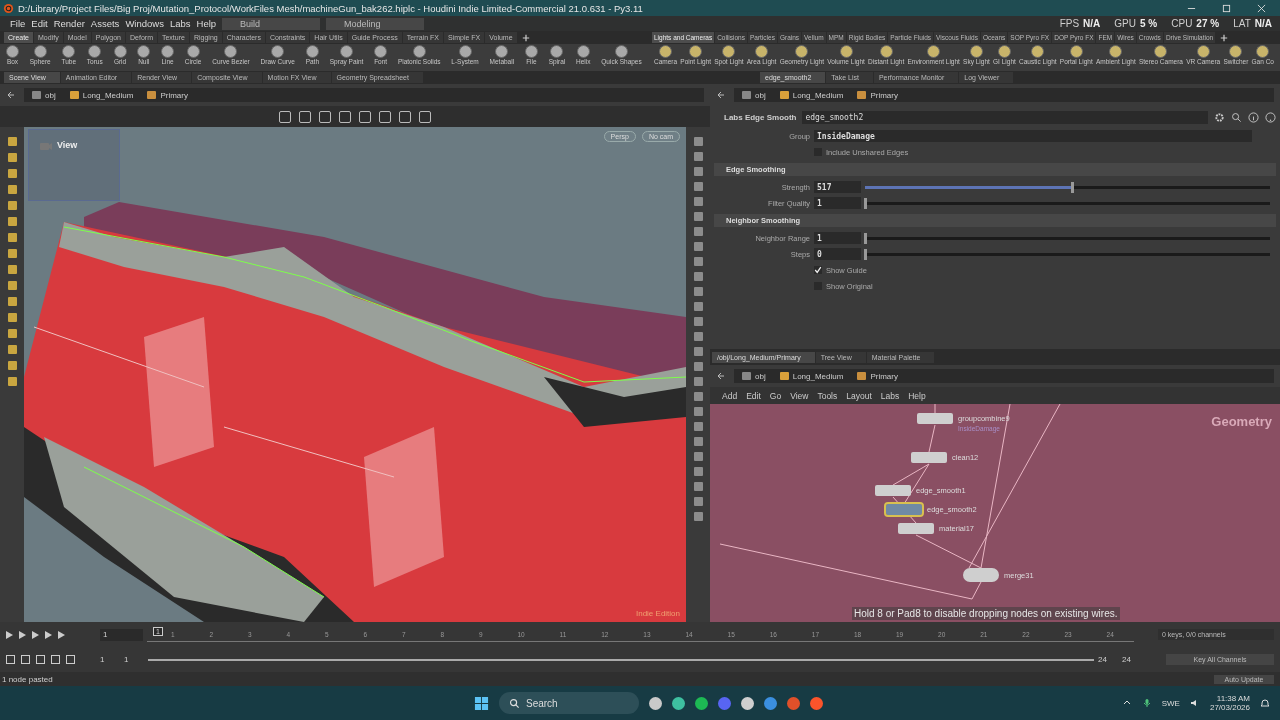 Image resolution: width=1280 pixels, height=720 pixels. I want to click on windows-start-icon, so click(481, 703).